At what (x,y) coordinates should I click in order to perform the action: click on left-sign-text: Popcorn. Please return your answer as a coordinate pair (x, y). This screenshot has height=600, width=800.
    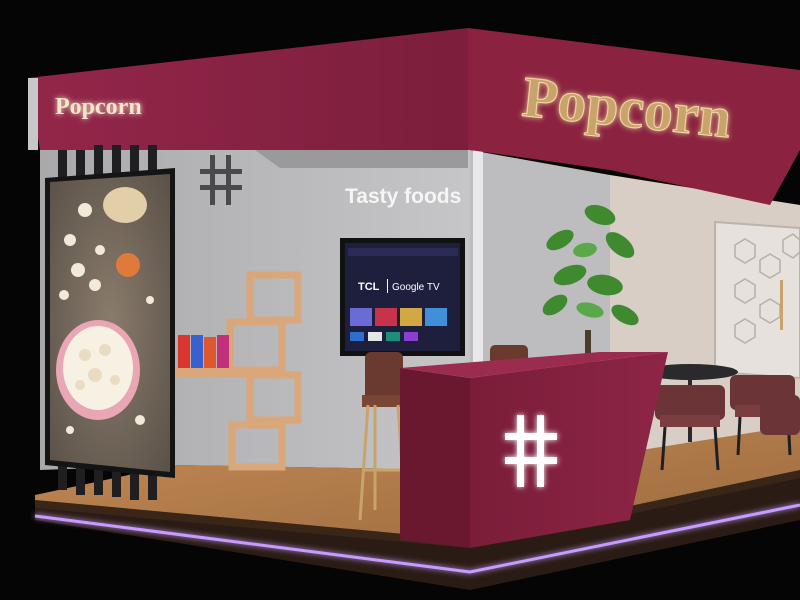
    Looking at the image, I should click on (98, 107).